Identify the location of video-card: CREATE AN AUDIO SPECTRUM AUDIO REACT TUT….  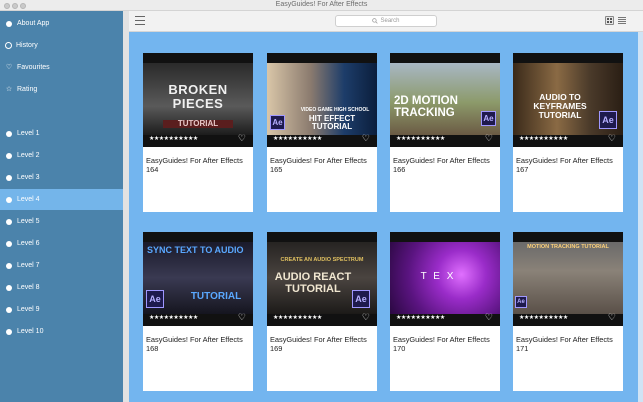
(322, 311).